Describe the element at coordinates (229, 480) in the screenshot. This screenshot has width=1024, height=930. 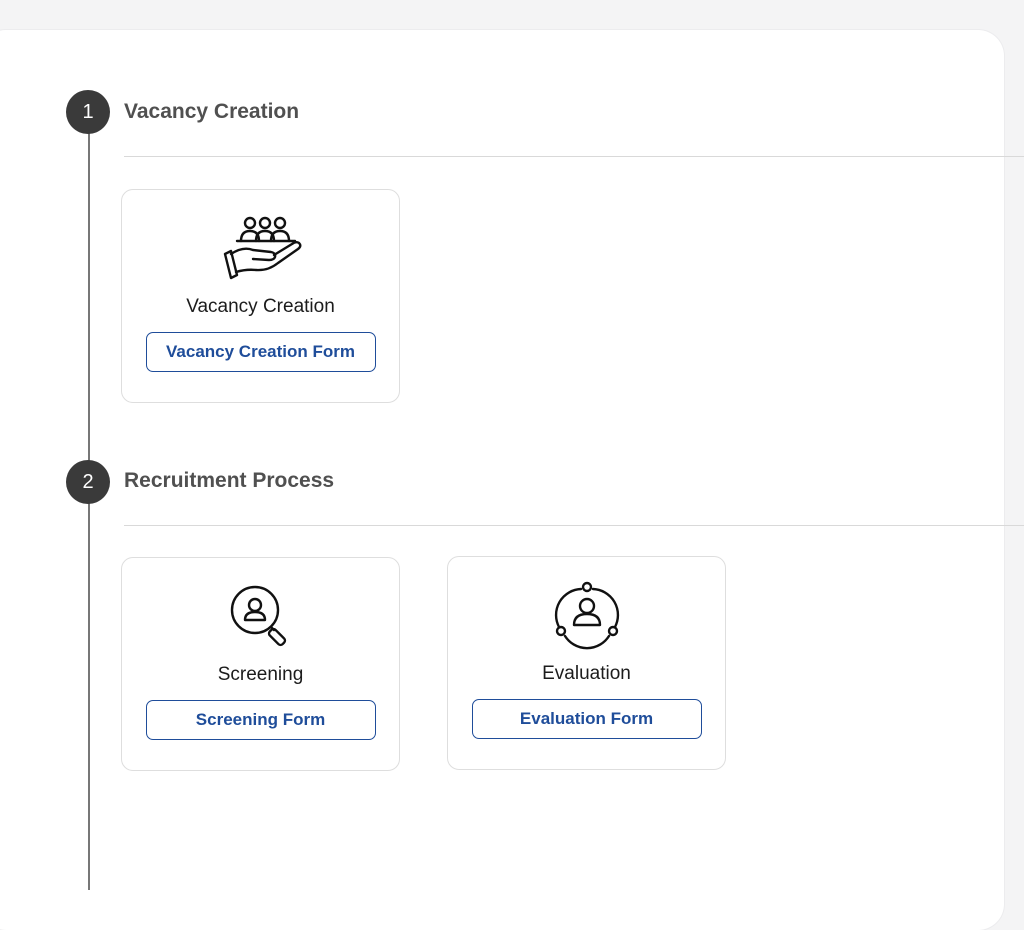
I see `section-title-recruitment-process: Recruitment Process` at that location.